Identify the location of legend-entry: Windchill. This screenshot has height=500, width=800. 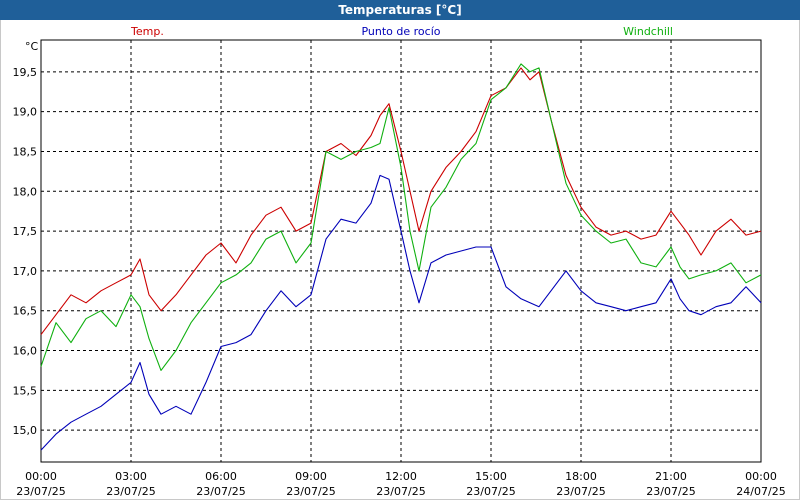
(648, 31).